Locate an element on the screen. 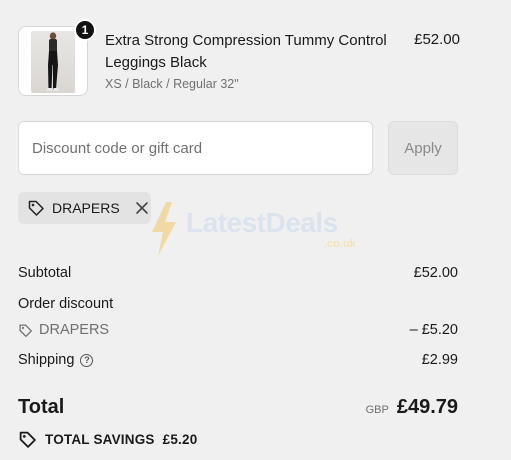 The height and width of the screenshot is (460, 511). watermark-logo: LatestDeals .co.uk is located at coordinates (263, 229).